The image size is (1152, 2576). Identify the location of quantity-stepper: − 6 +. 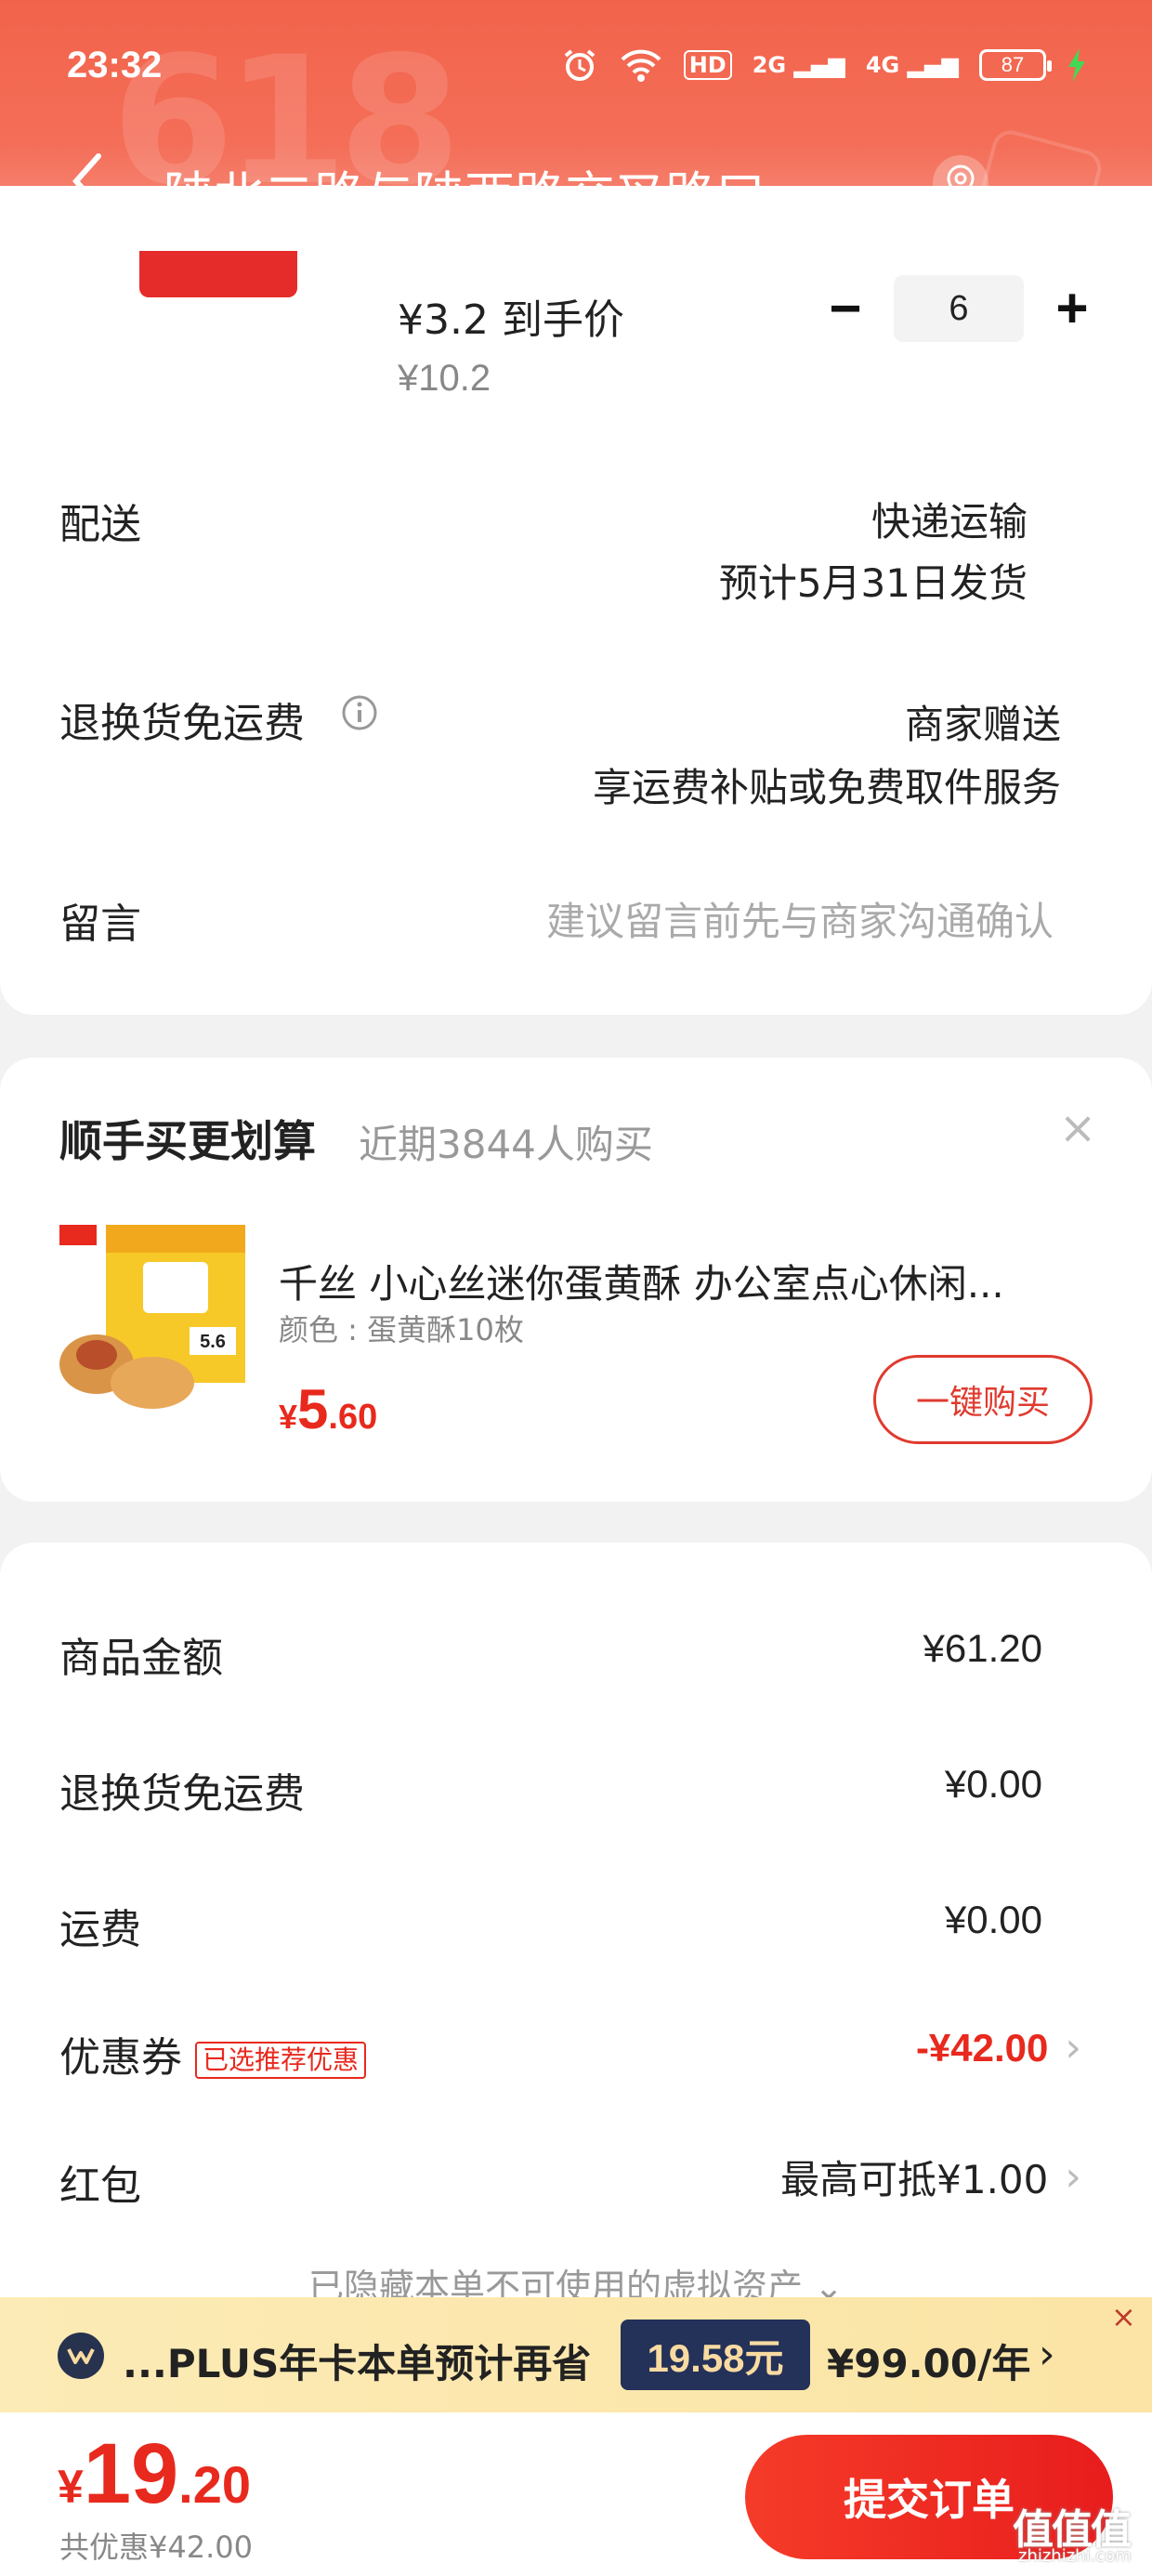
(959, 308).